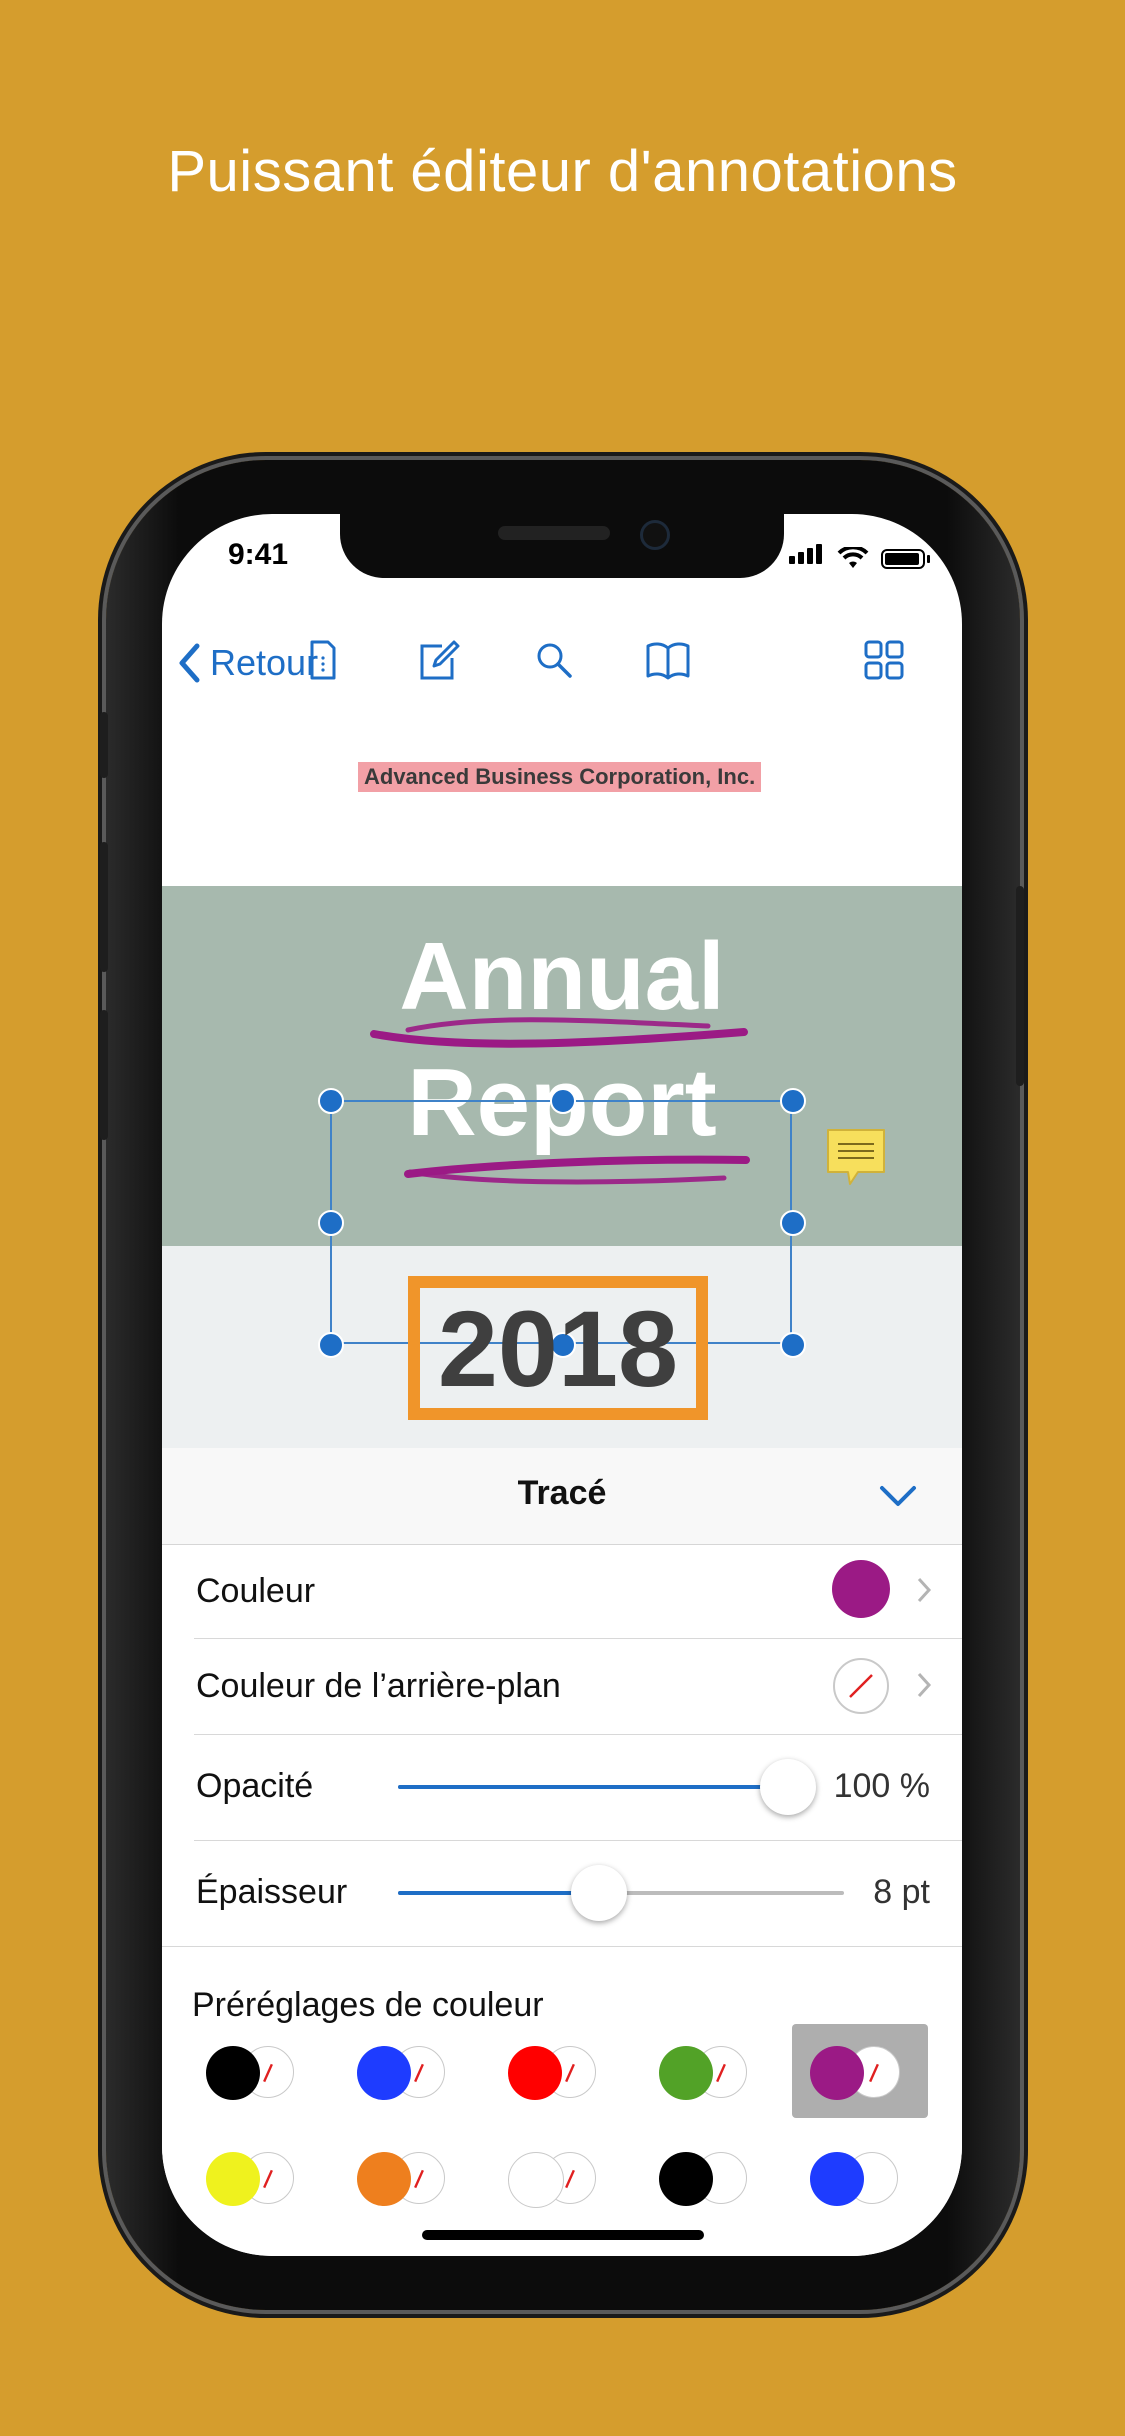  What do you see at coordinates (498, 1893) in the screenshot?
I see `thickness-slider-fill` at bounding box center [498, 1893].